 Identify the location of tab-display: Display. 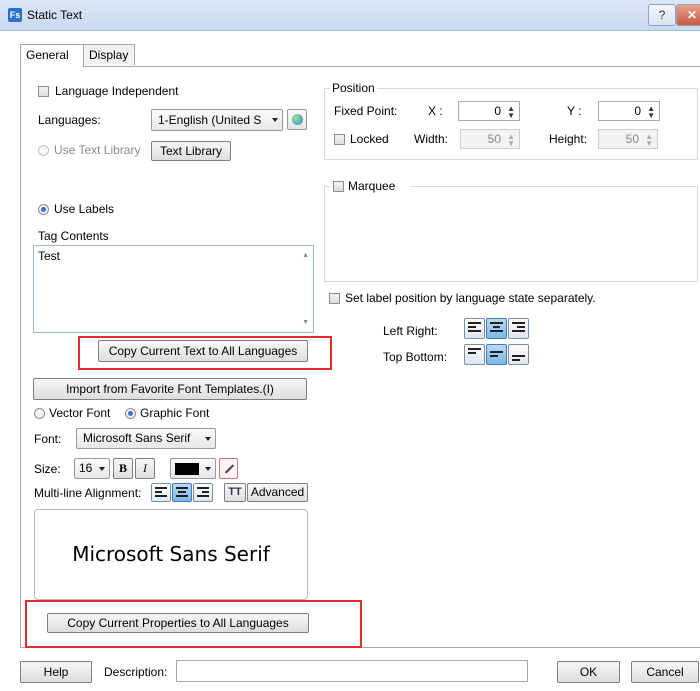
(109, 54).